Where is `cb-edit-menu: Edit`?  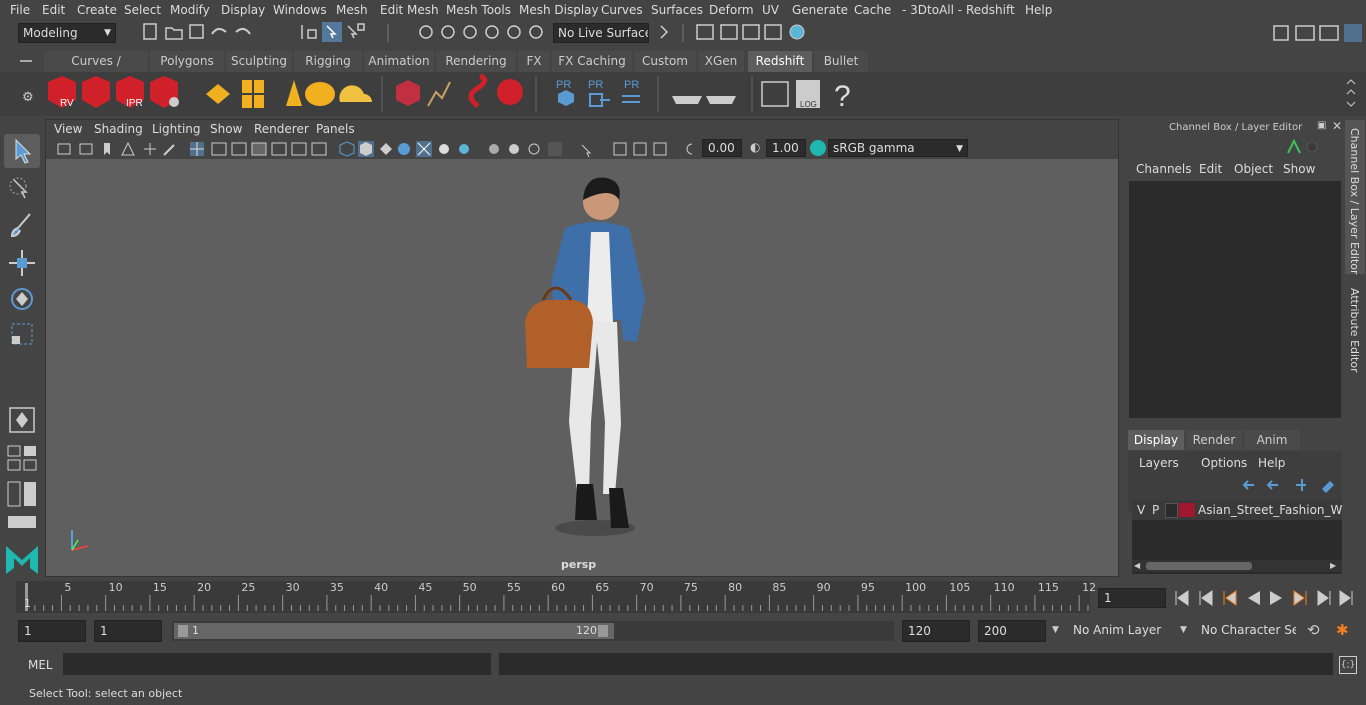
cb-edit-menu: Edit is located at coordinates (1210, 169).